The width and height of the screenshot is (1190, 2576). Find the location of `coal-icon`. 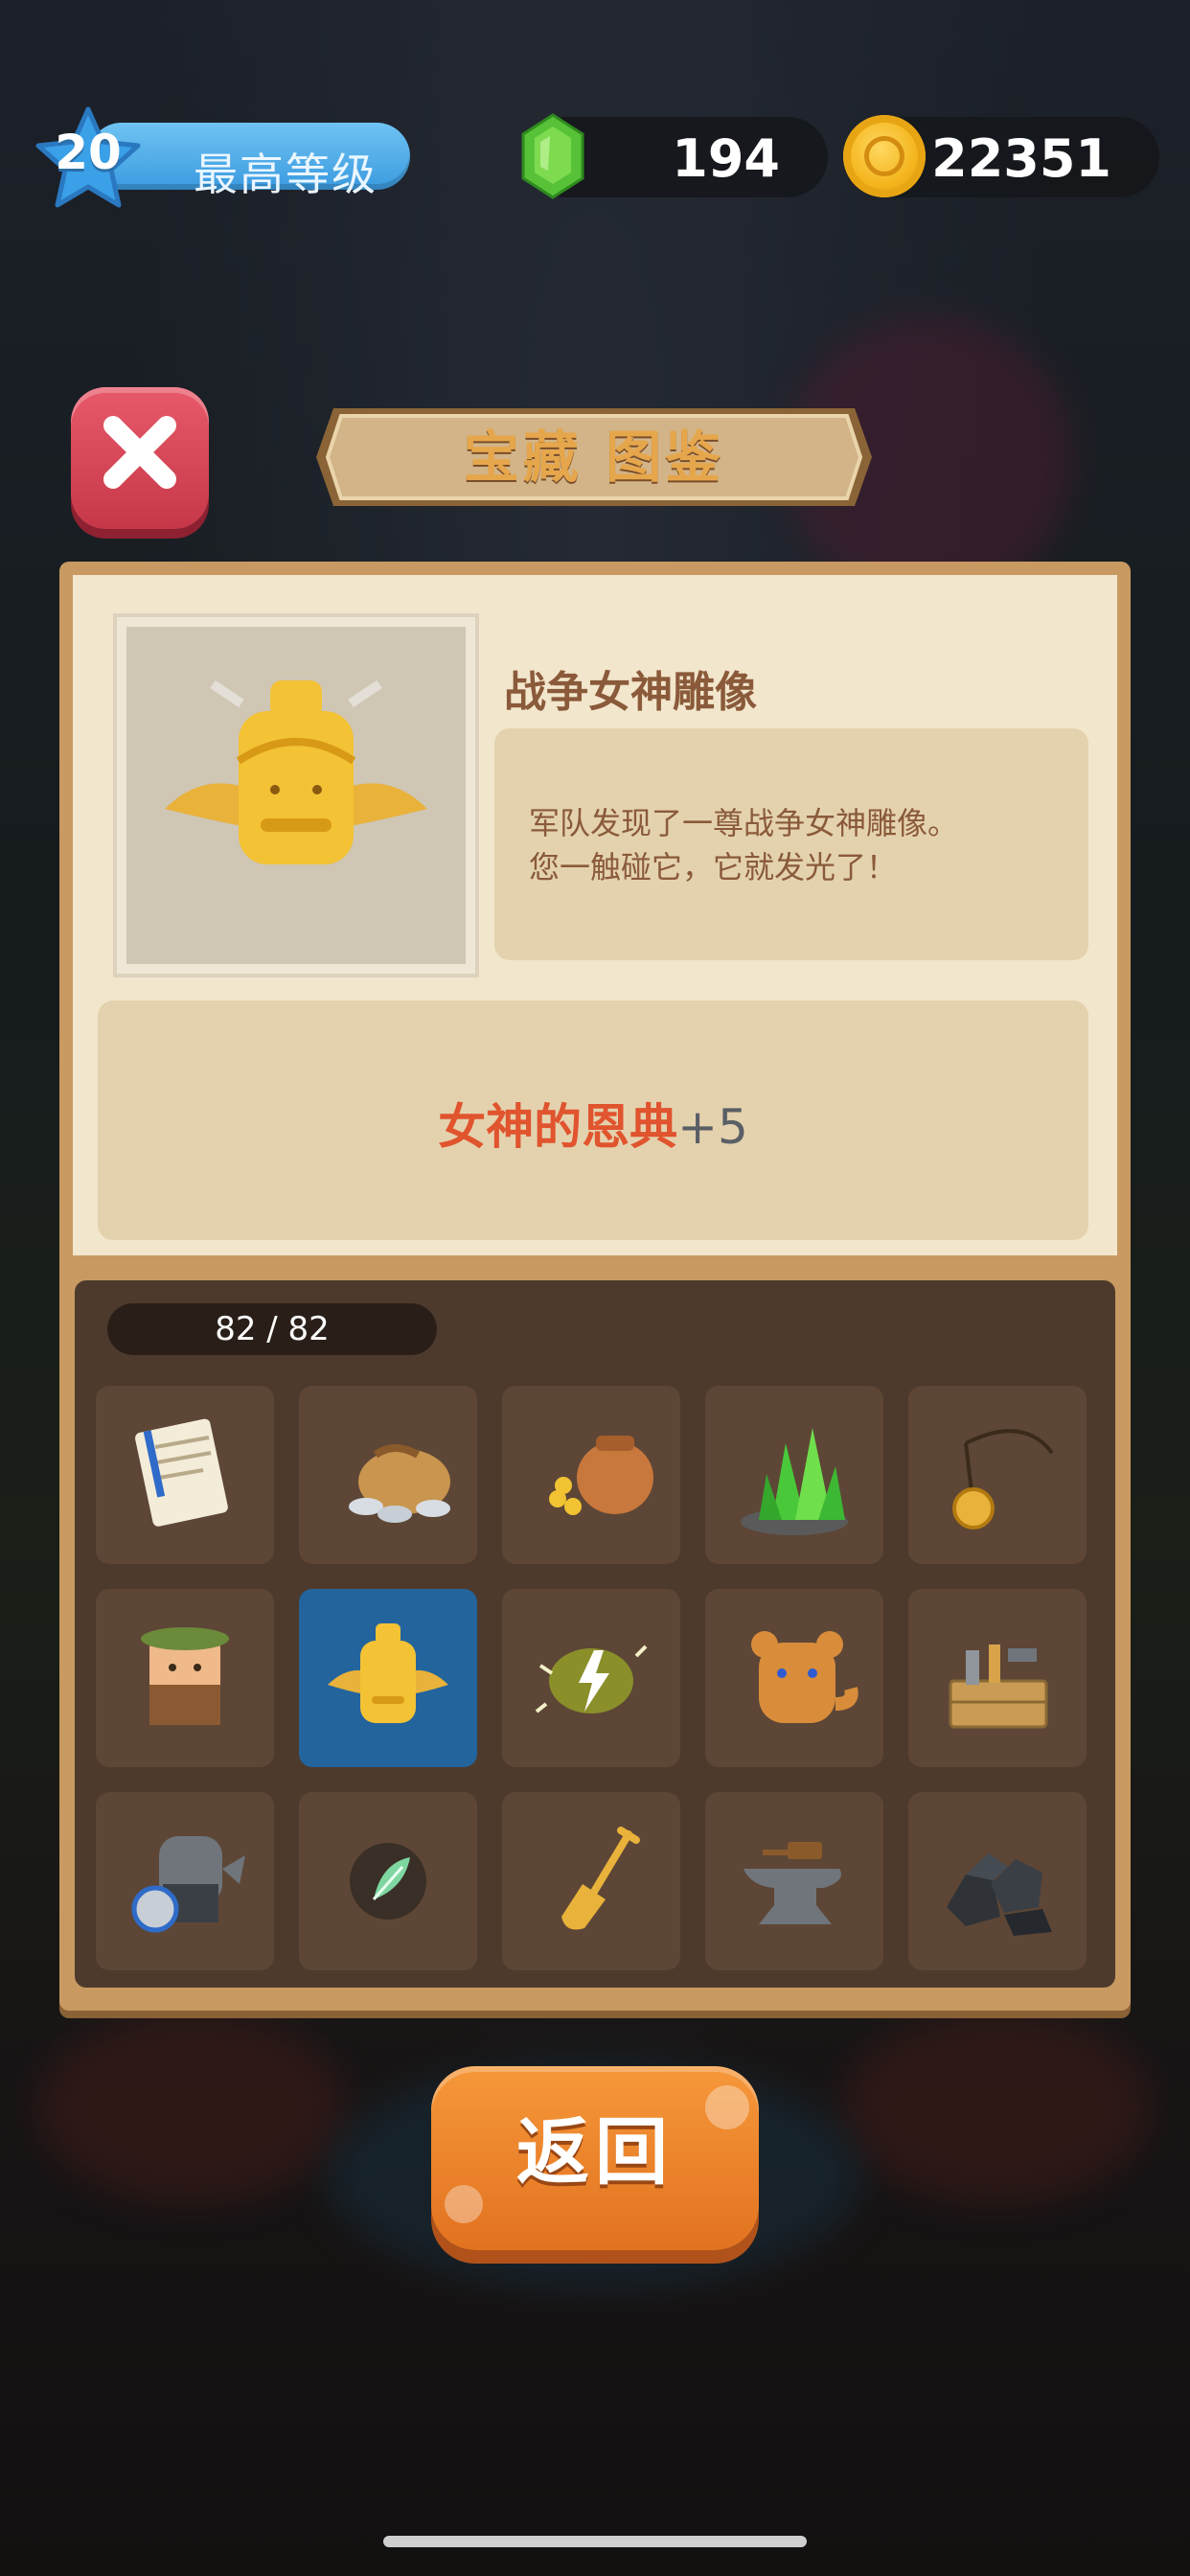

coal-icon is located at coordinates (1000, 1894).